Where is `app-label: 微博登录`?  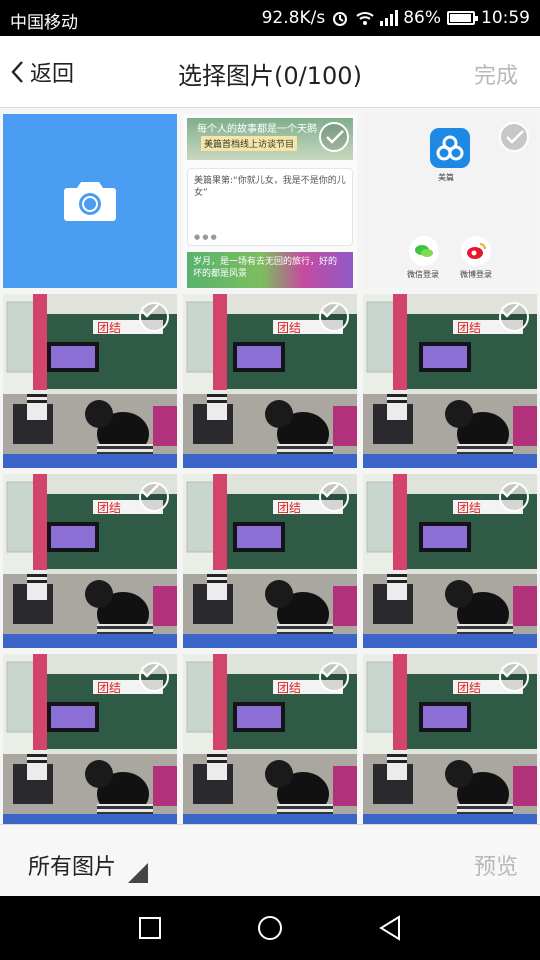
app-label: 微博登录 is located at coordinates (476, 274).